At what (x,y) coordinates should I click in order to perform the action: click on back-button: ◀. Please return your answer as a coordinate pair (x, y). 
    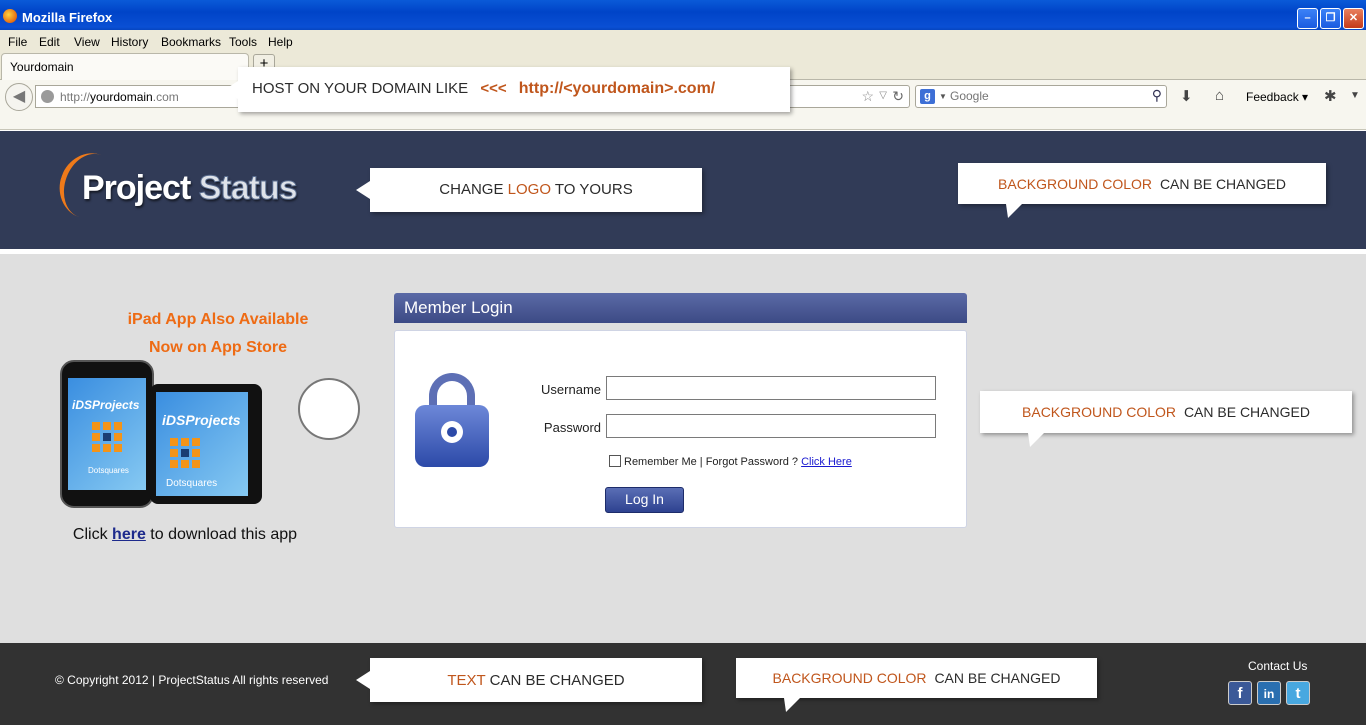
    Looking at the image, I should click on (19, 97).